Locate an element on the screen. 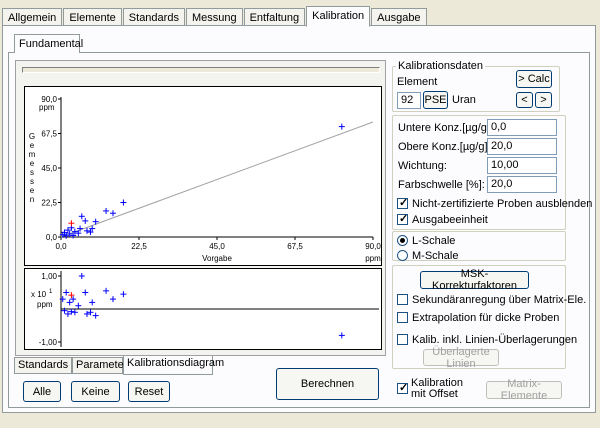  m-schale-radio is located at coordinates (402, 255).